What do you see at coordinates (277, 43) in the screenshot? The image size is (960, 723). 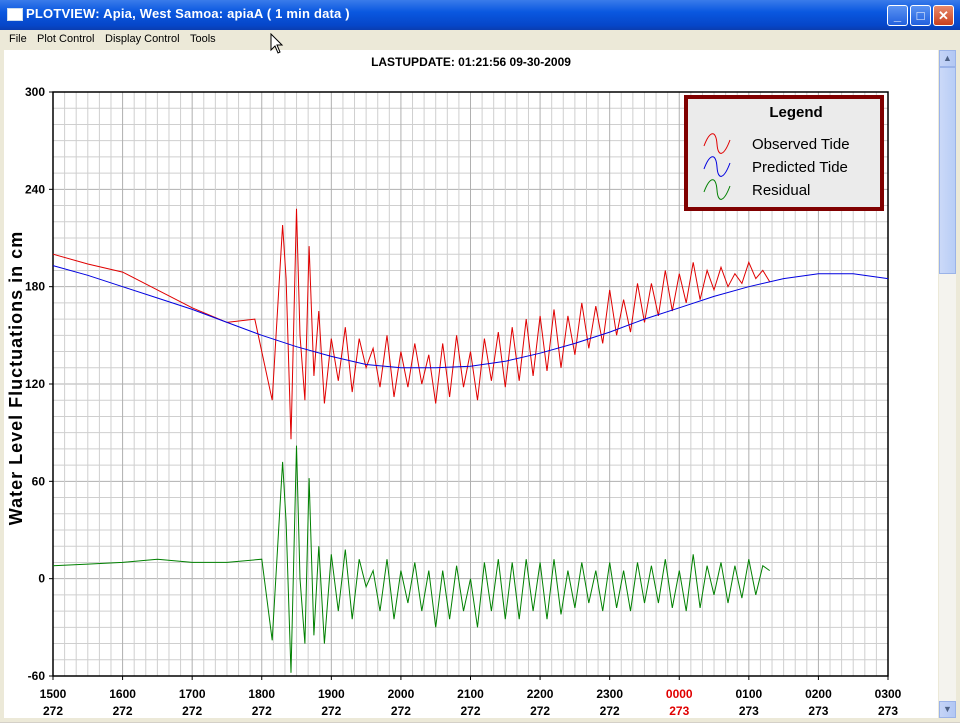 I see `mouse-pointer-icon` at bounding box center [277, 43].